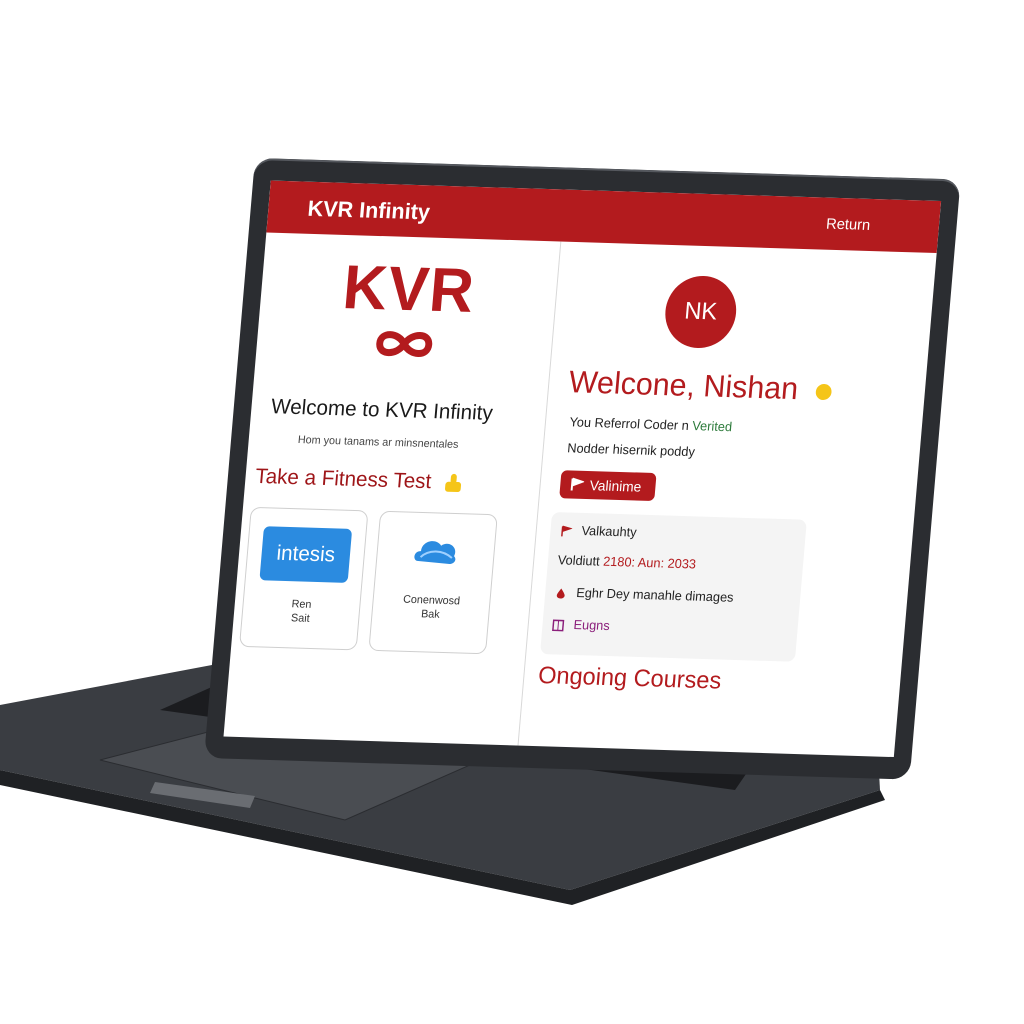 Image resolution: width=1024 pixels, height=1024 pixels. Describe the element at coordinates (579, 560) in the screenshot. I see `date-prefix: Voldiutt` at that location.